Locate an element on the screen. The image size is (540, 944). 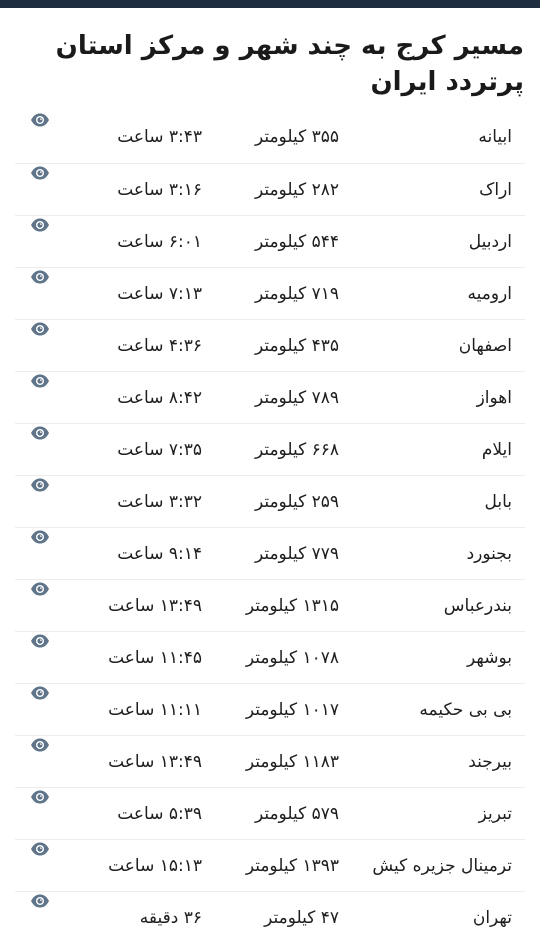
route-distance: ۵۷۹ کیلومتر is located at coordinates (296, 814).